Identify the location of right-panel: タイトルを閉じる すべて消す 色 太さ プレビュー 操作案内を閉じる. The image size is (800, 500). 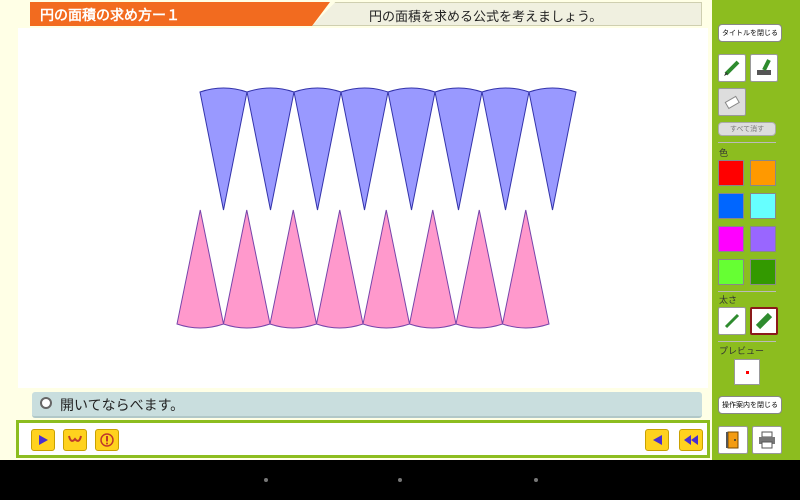
(756, 230).